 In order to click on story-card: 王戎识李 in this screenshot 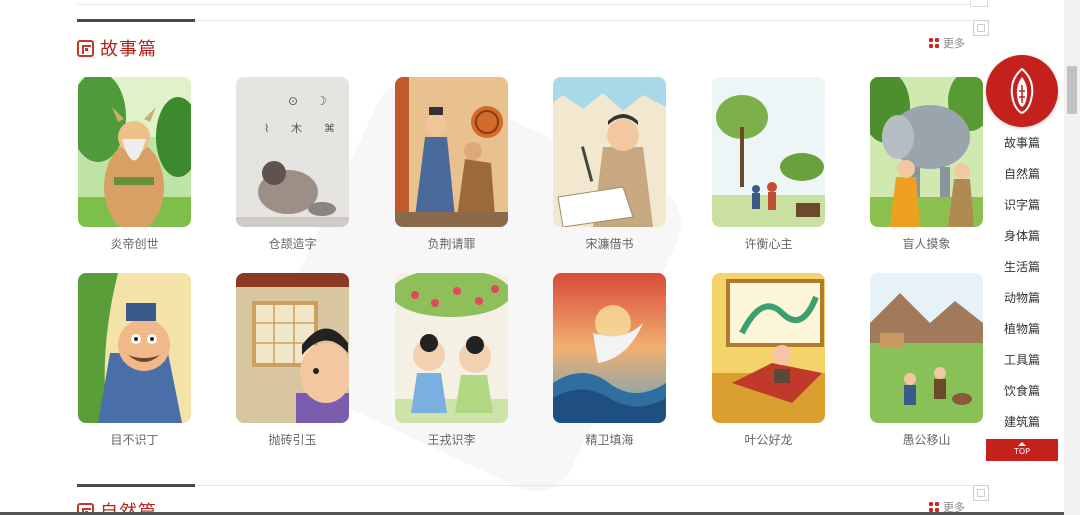, I will do `click(451, 360)`.